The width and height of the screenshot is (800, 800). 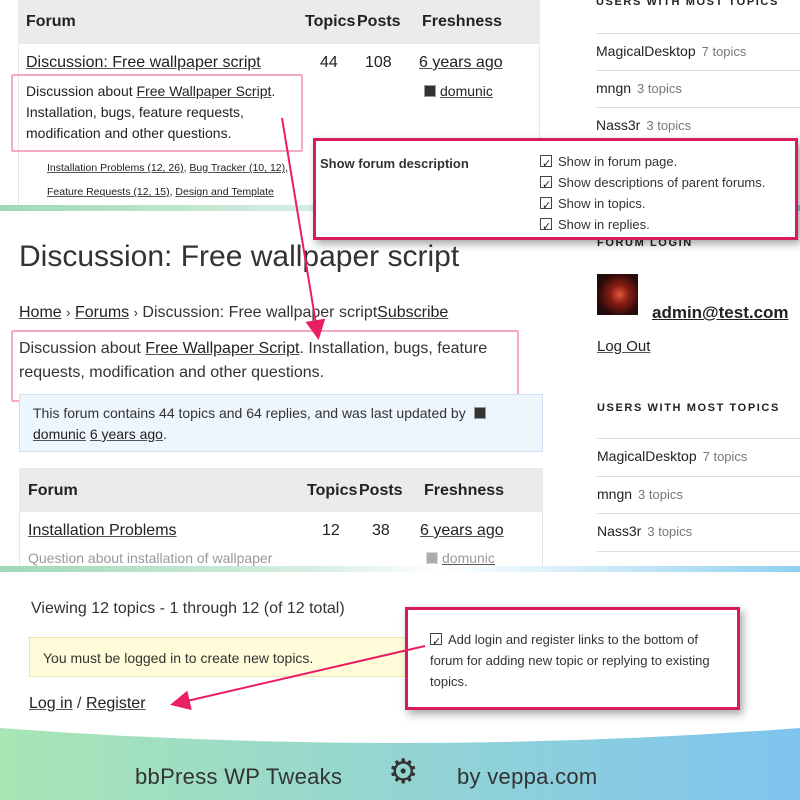 I want to click on gear-icon: ⚙, so click(x=403, y=772).